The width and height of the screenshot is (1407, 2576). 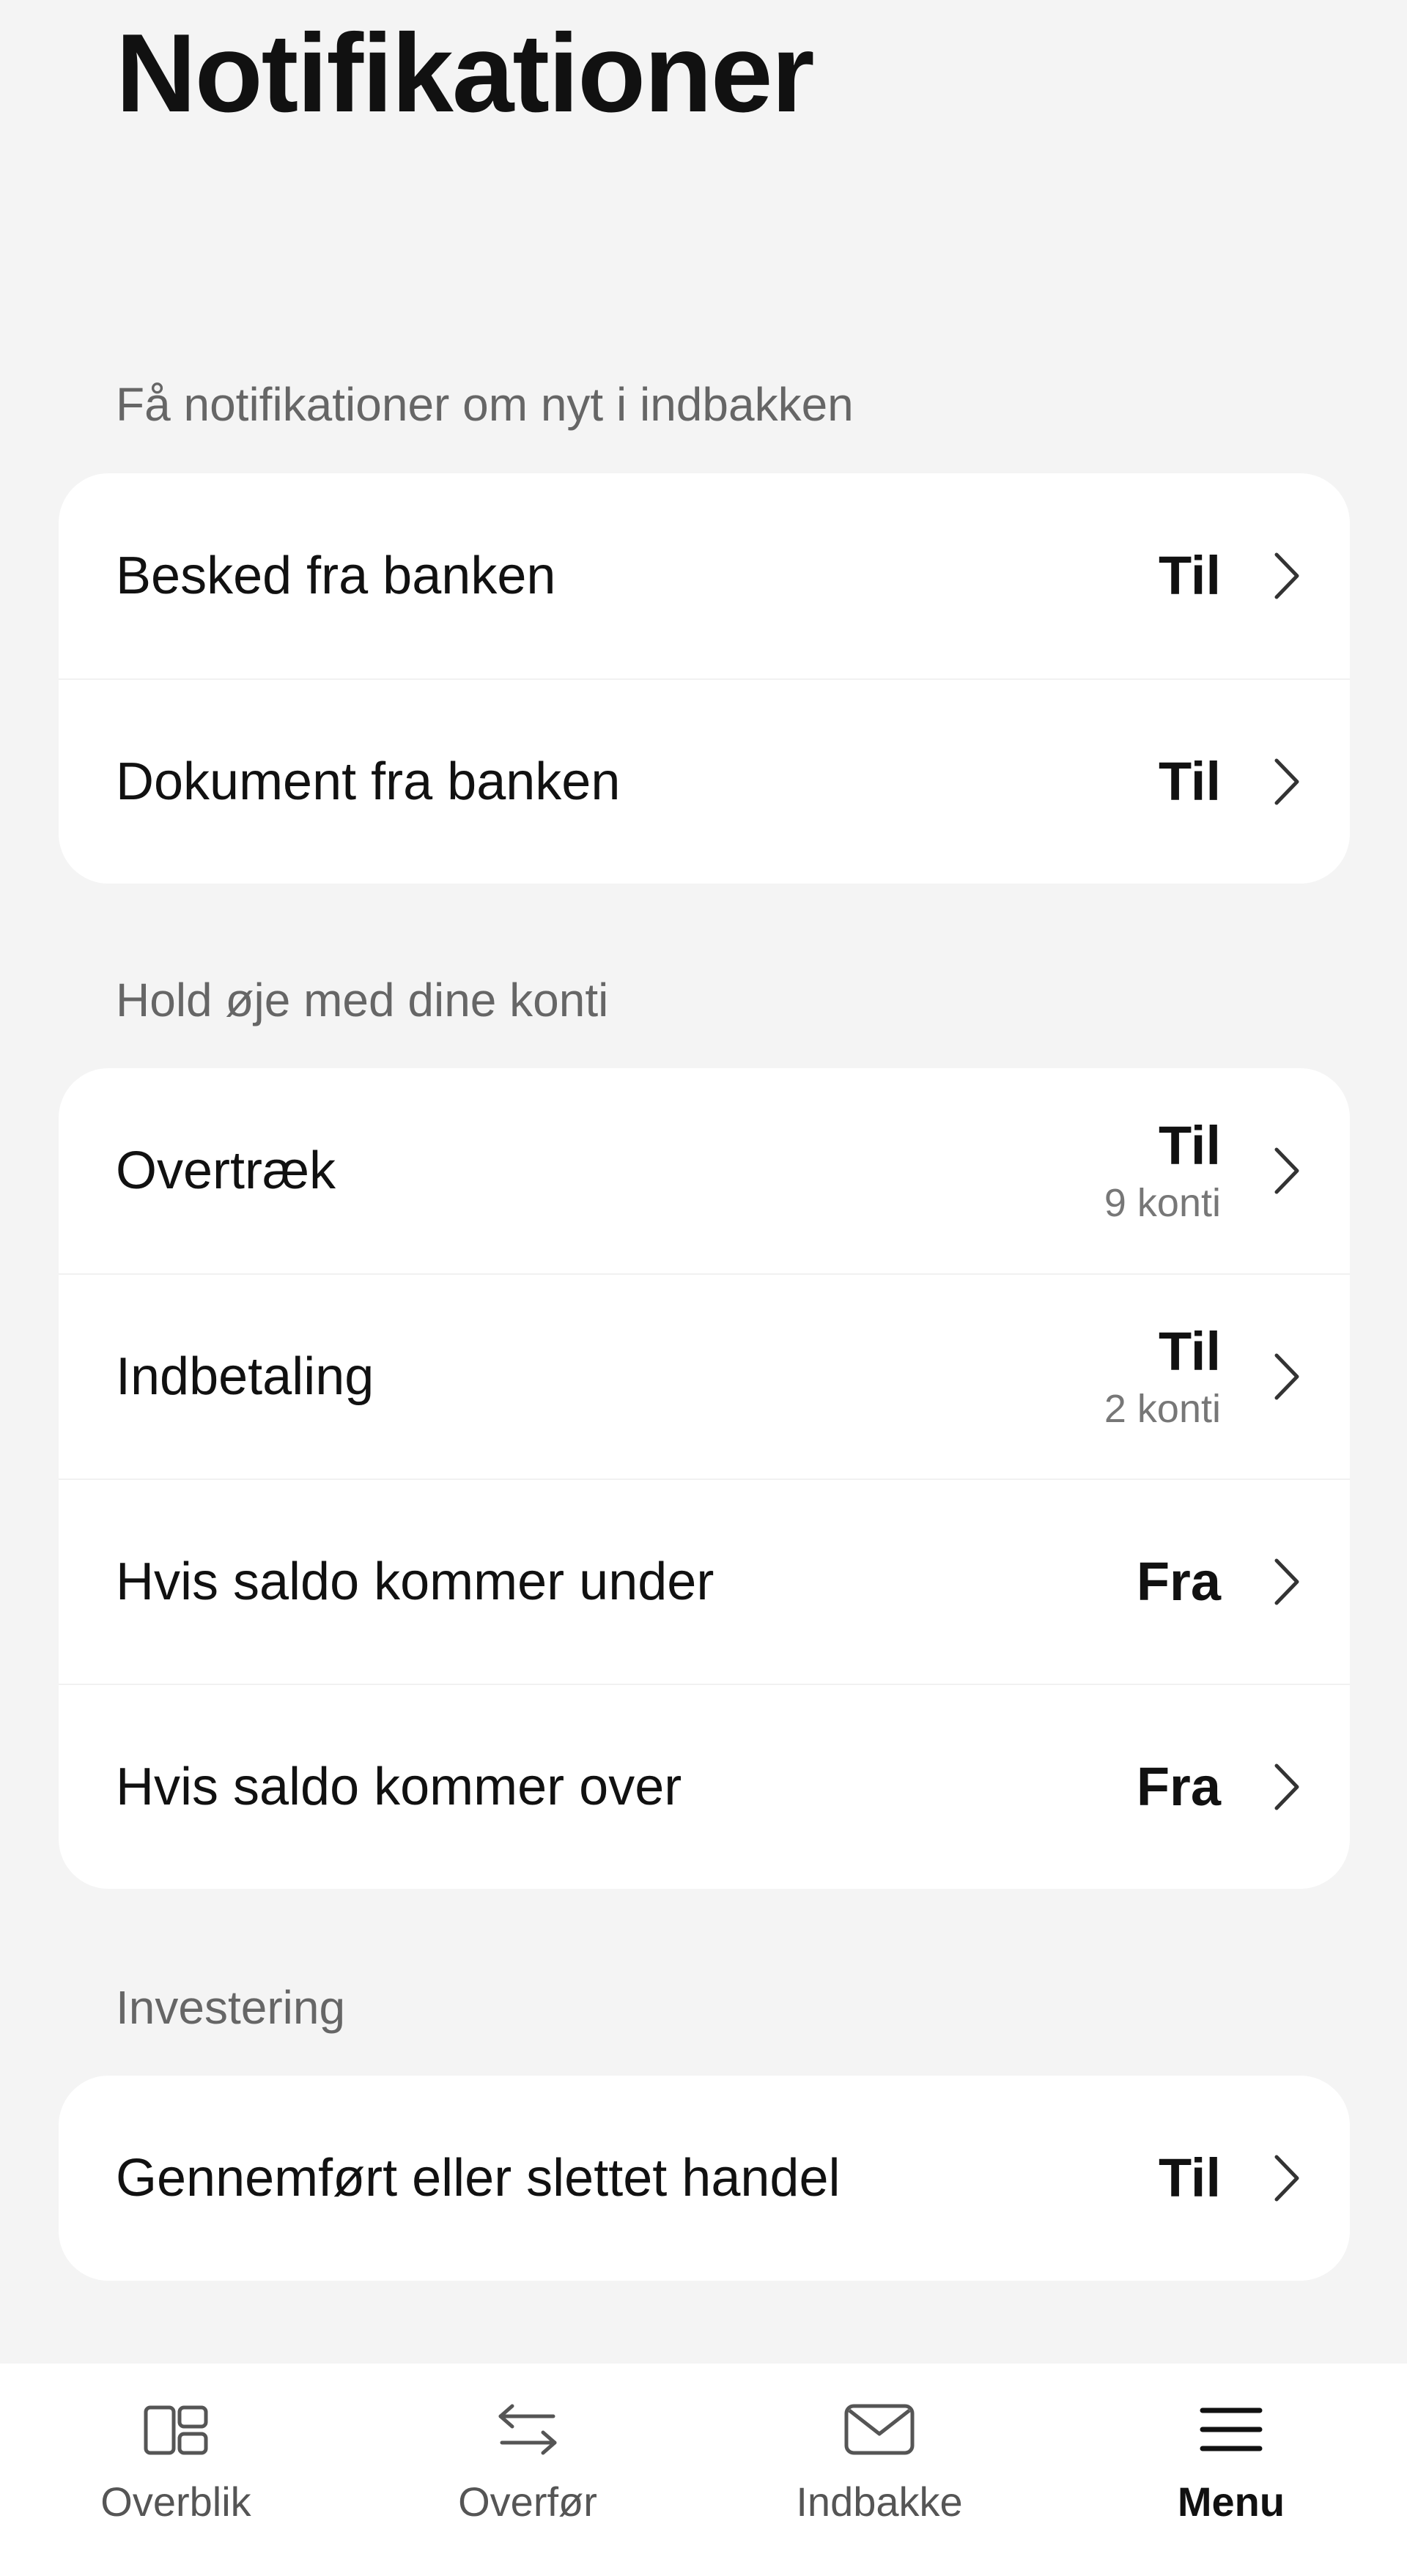 I want to click on bottom-tab-bar: Overblik Overfør Indbakke Menu, so click(x=703, y=2470).